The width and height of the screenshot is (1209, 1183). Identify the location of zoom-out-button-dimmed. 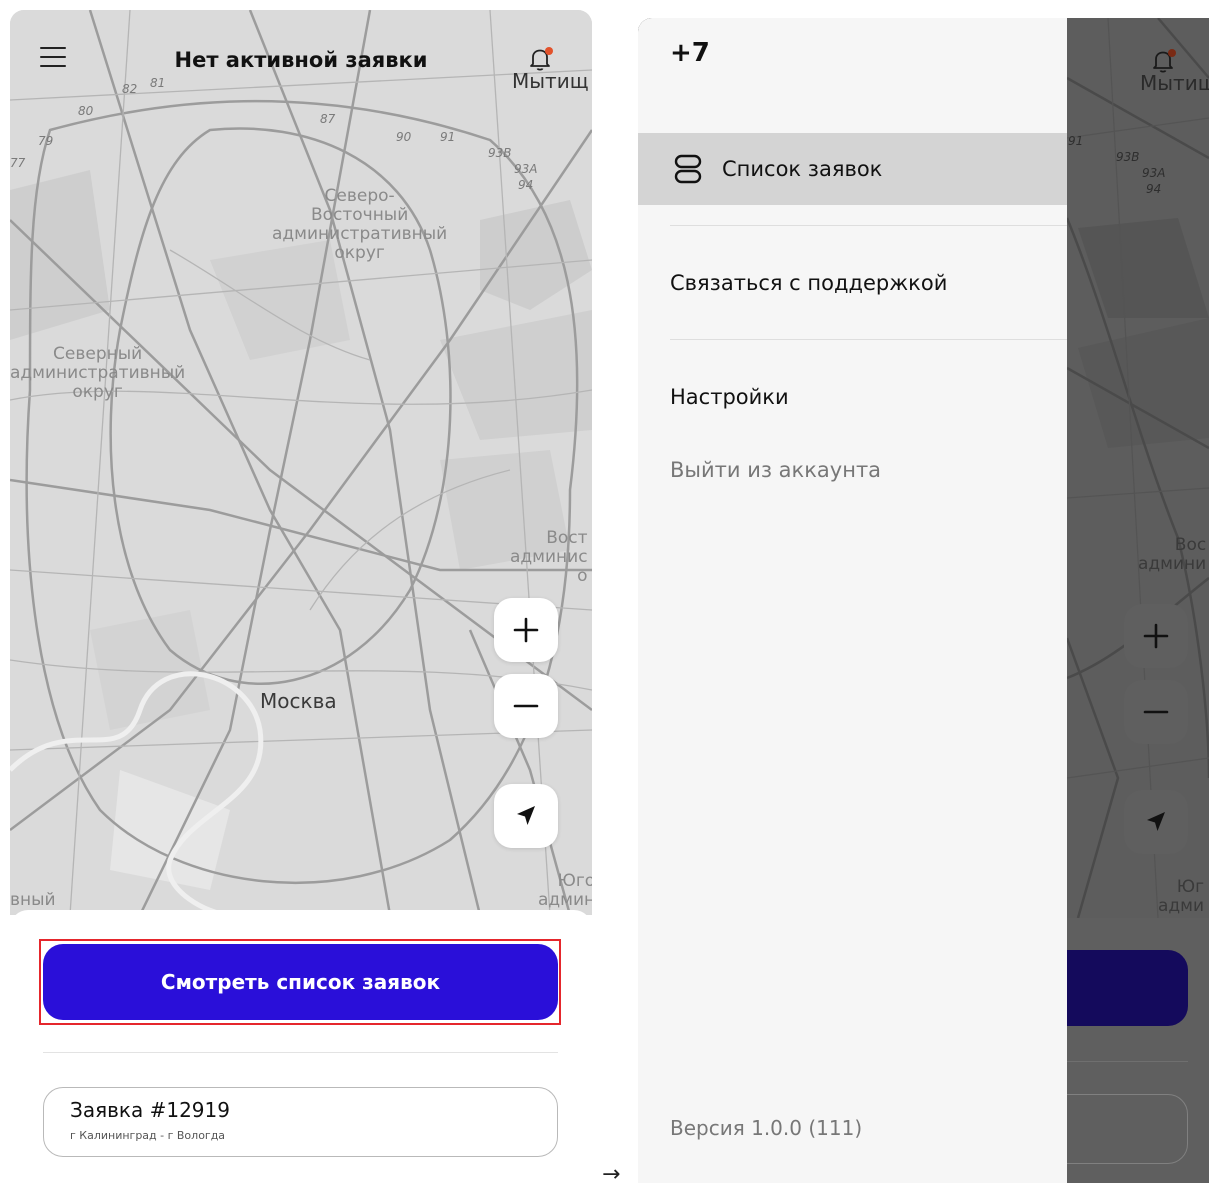
(1156, 712).